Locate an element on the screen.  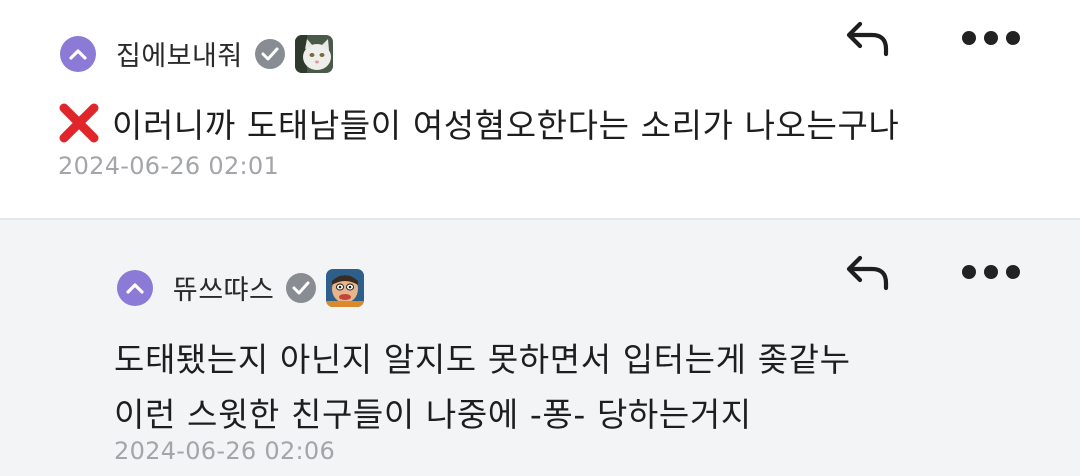
comment-body: 이러니까 도태남들이 여성혐오한다는 소리가 나오는구나 is located at coordinates (478, 123).